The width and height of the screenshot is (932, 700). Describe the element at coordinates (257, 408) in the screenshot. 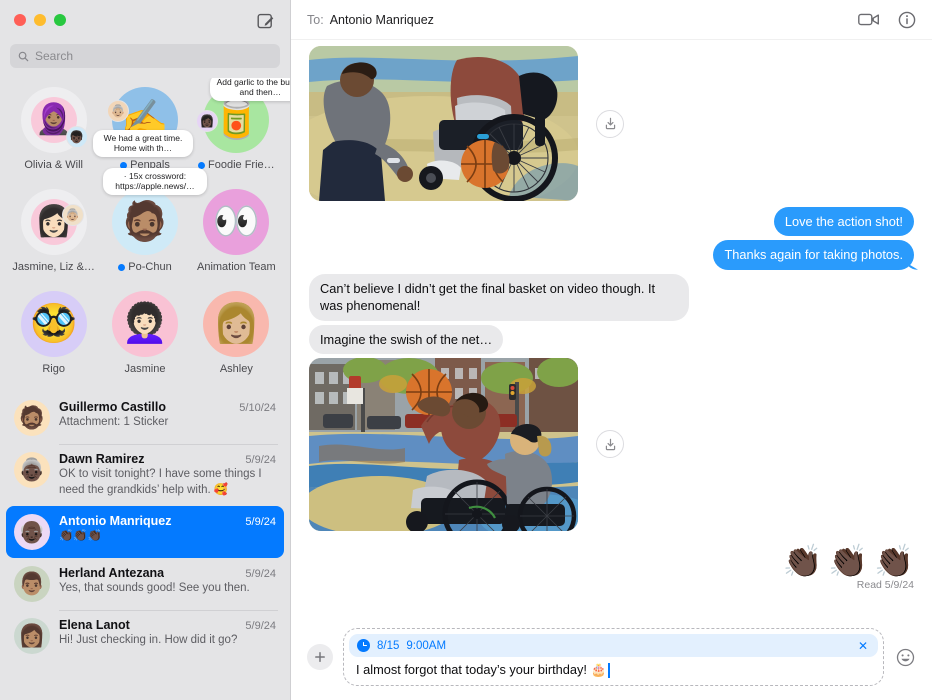

I see `conversation-date: 5/10/24` at that location.